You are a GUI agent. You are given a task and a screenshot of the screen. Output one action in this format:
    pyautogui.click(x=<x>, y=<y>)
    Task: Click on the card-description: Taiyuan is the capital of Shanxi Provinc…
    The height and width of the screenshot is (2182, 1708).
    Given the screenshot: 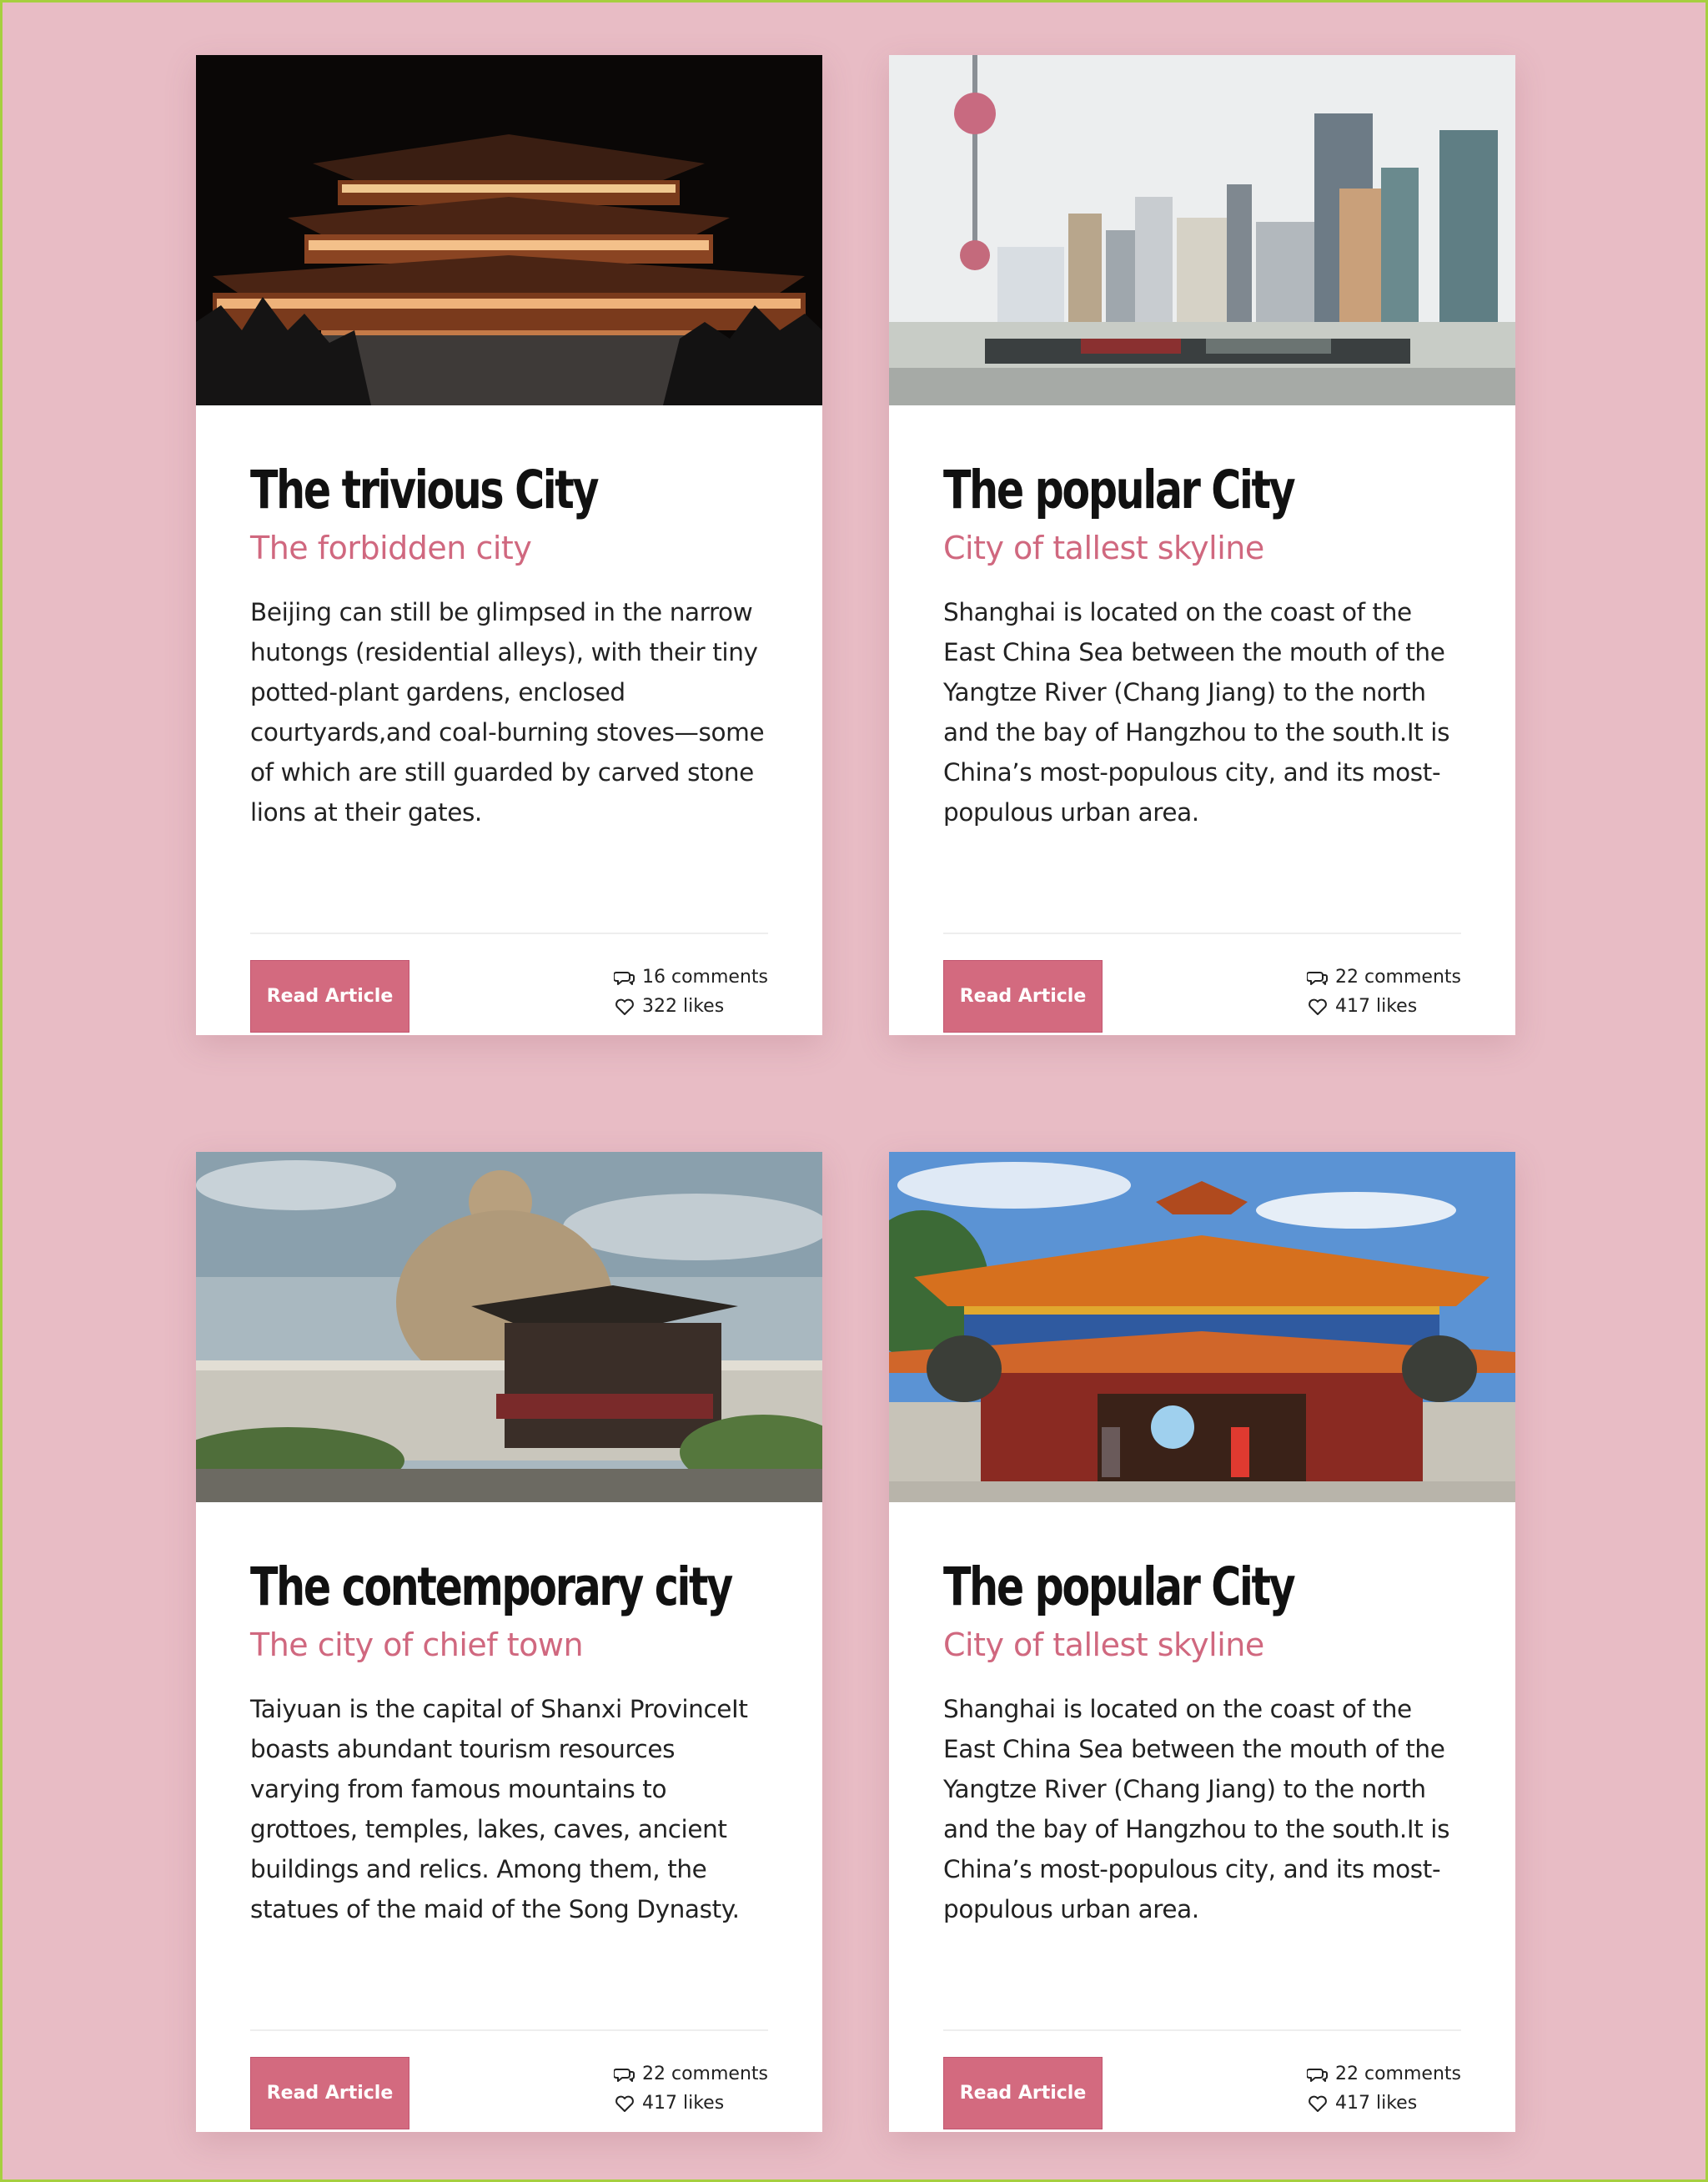 What is the action you would take?
    pyautogui.click(x=499, y=1809)
    